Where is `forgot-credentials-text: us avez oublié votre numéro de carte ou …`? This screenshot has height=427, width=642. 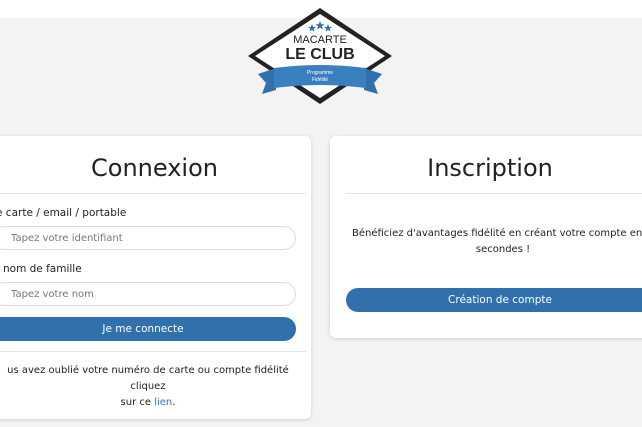
forgot-credentials-text: us avez oublié votre numéro de carte ou … is located at coordinates (153, 387).